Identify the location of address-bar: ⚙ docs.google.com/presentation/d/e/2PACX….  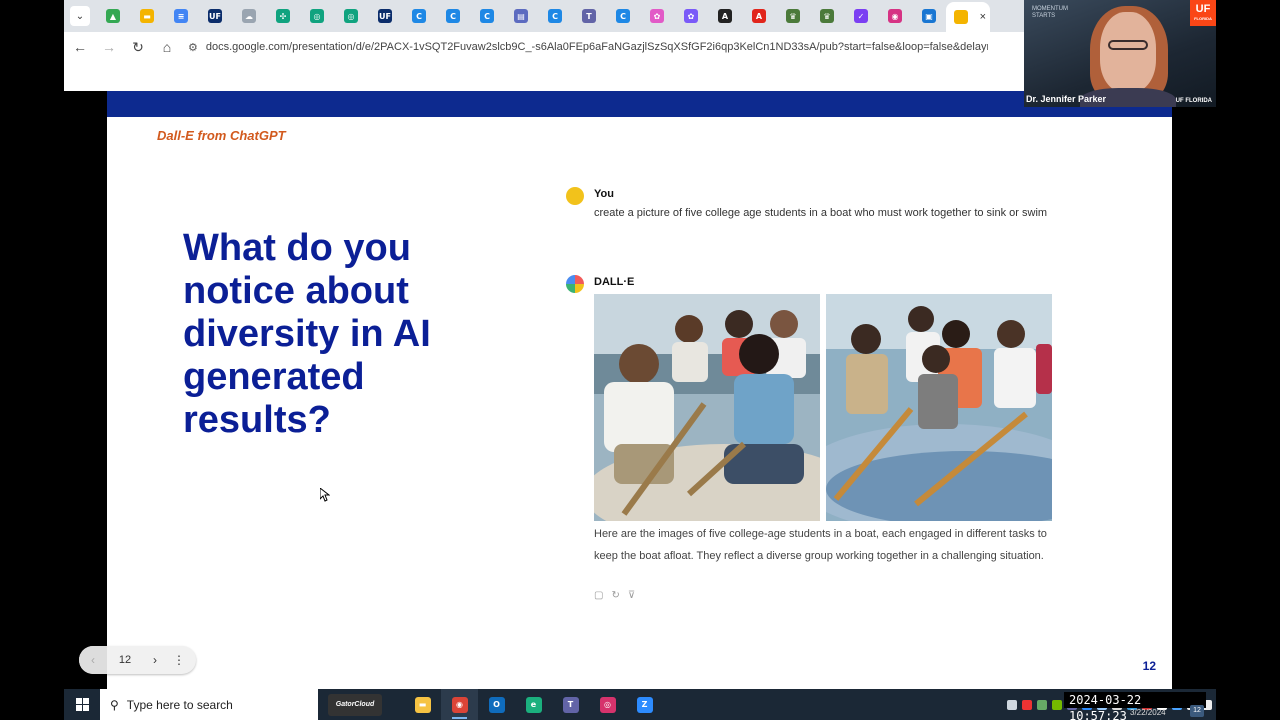
(588, 47).